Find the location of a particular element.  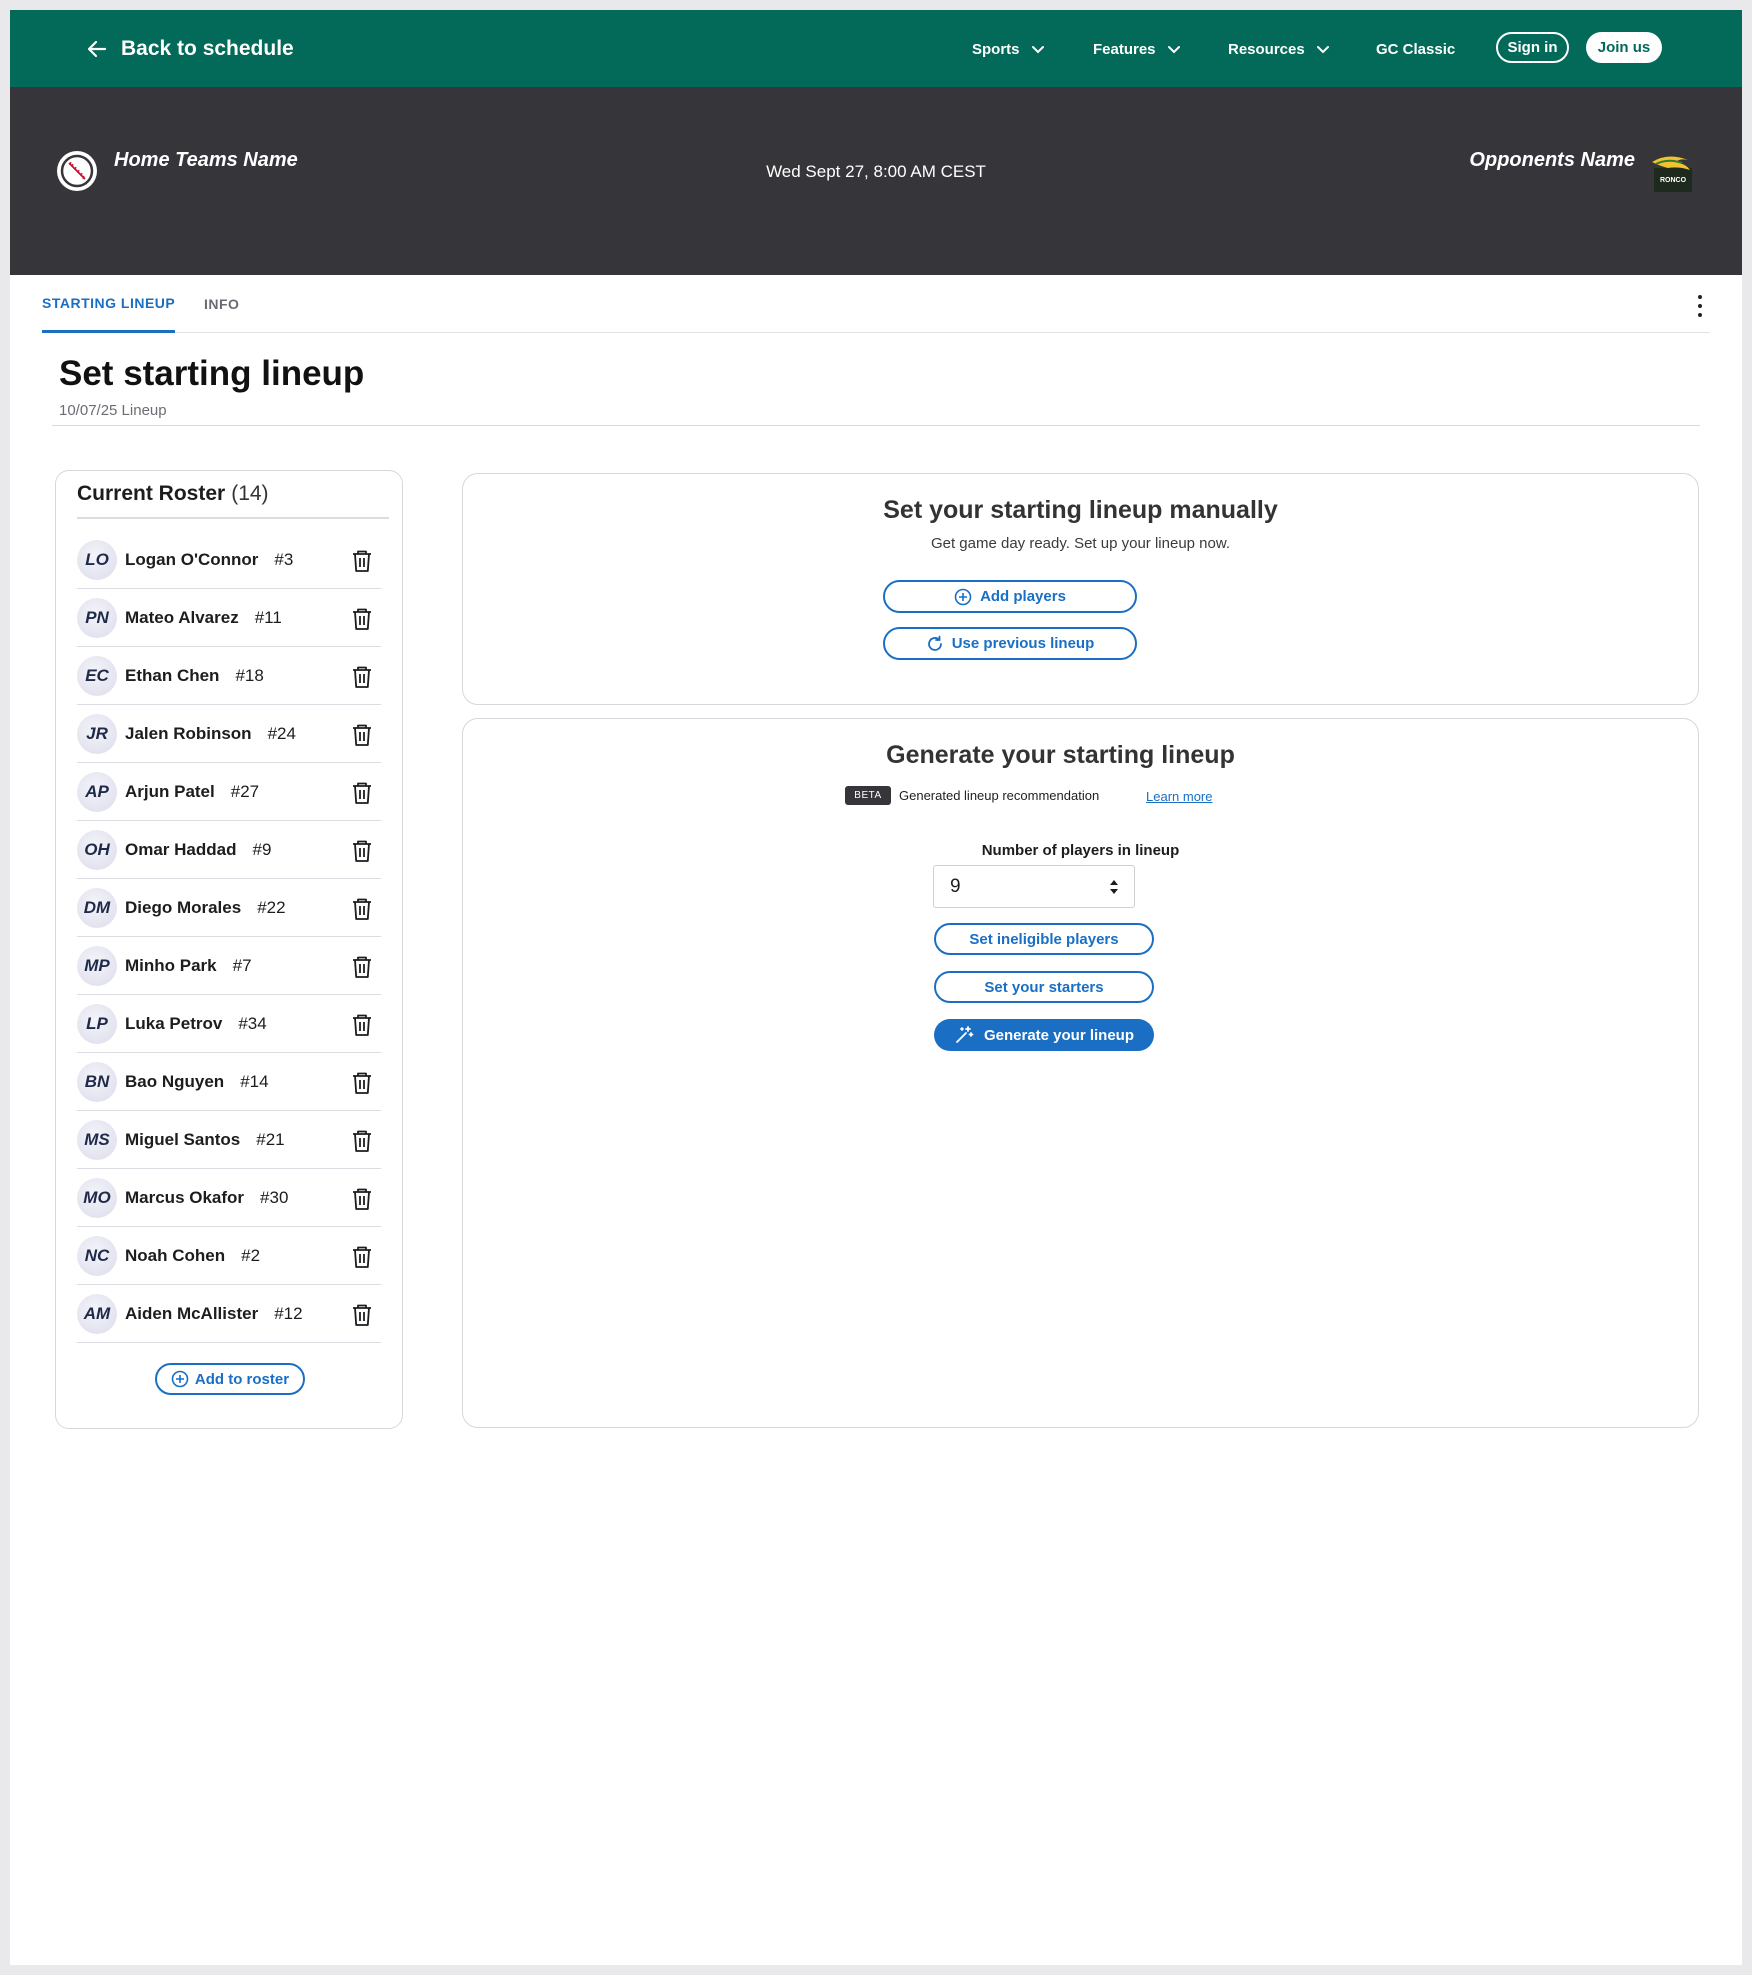

player-row: LO Logan O'Connor #3 is located at coordinates (229, 560).